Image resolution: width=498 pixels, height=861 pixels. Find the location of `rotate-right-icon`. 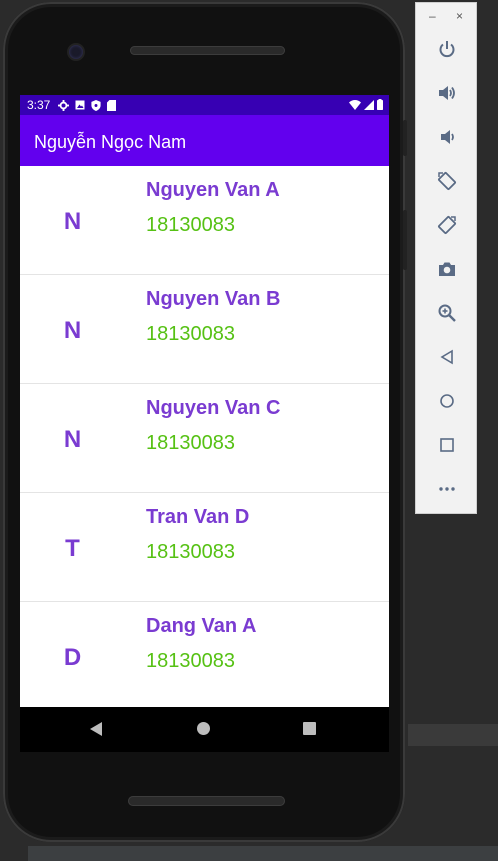

rotate-right-icon is located at coordinates (447, 225).